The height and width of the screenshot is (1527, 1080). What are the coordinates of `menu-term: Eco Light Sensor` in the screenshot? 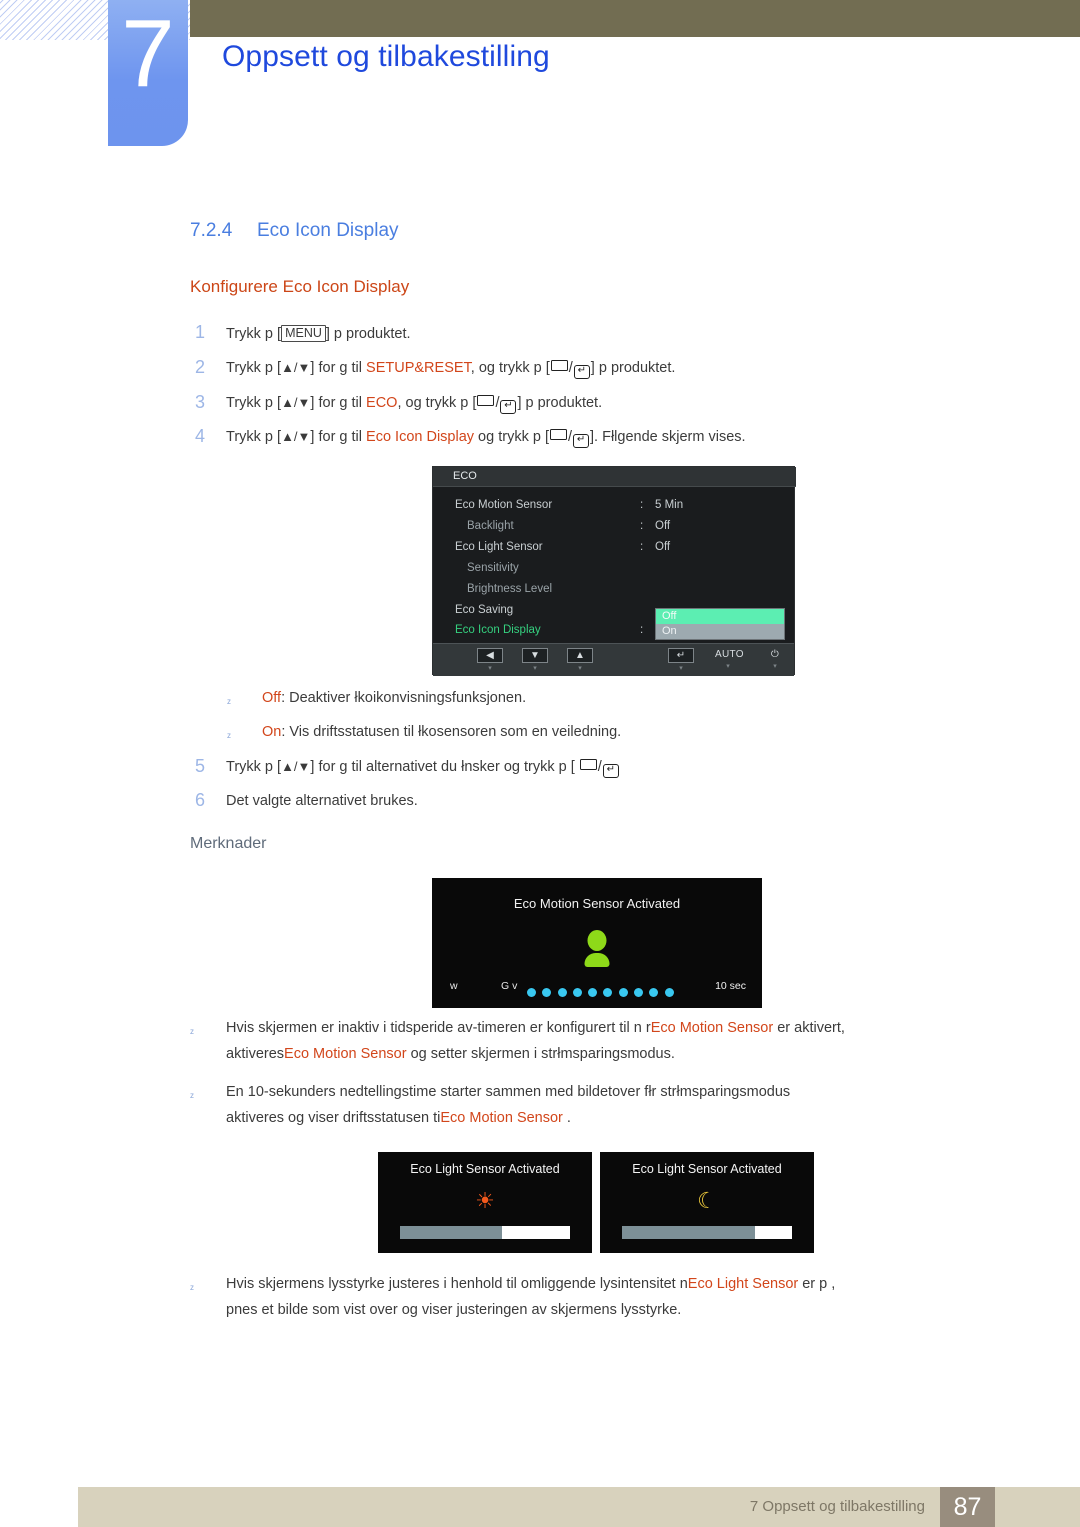 It's located at (743, 1284).